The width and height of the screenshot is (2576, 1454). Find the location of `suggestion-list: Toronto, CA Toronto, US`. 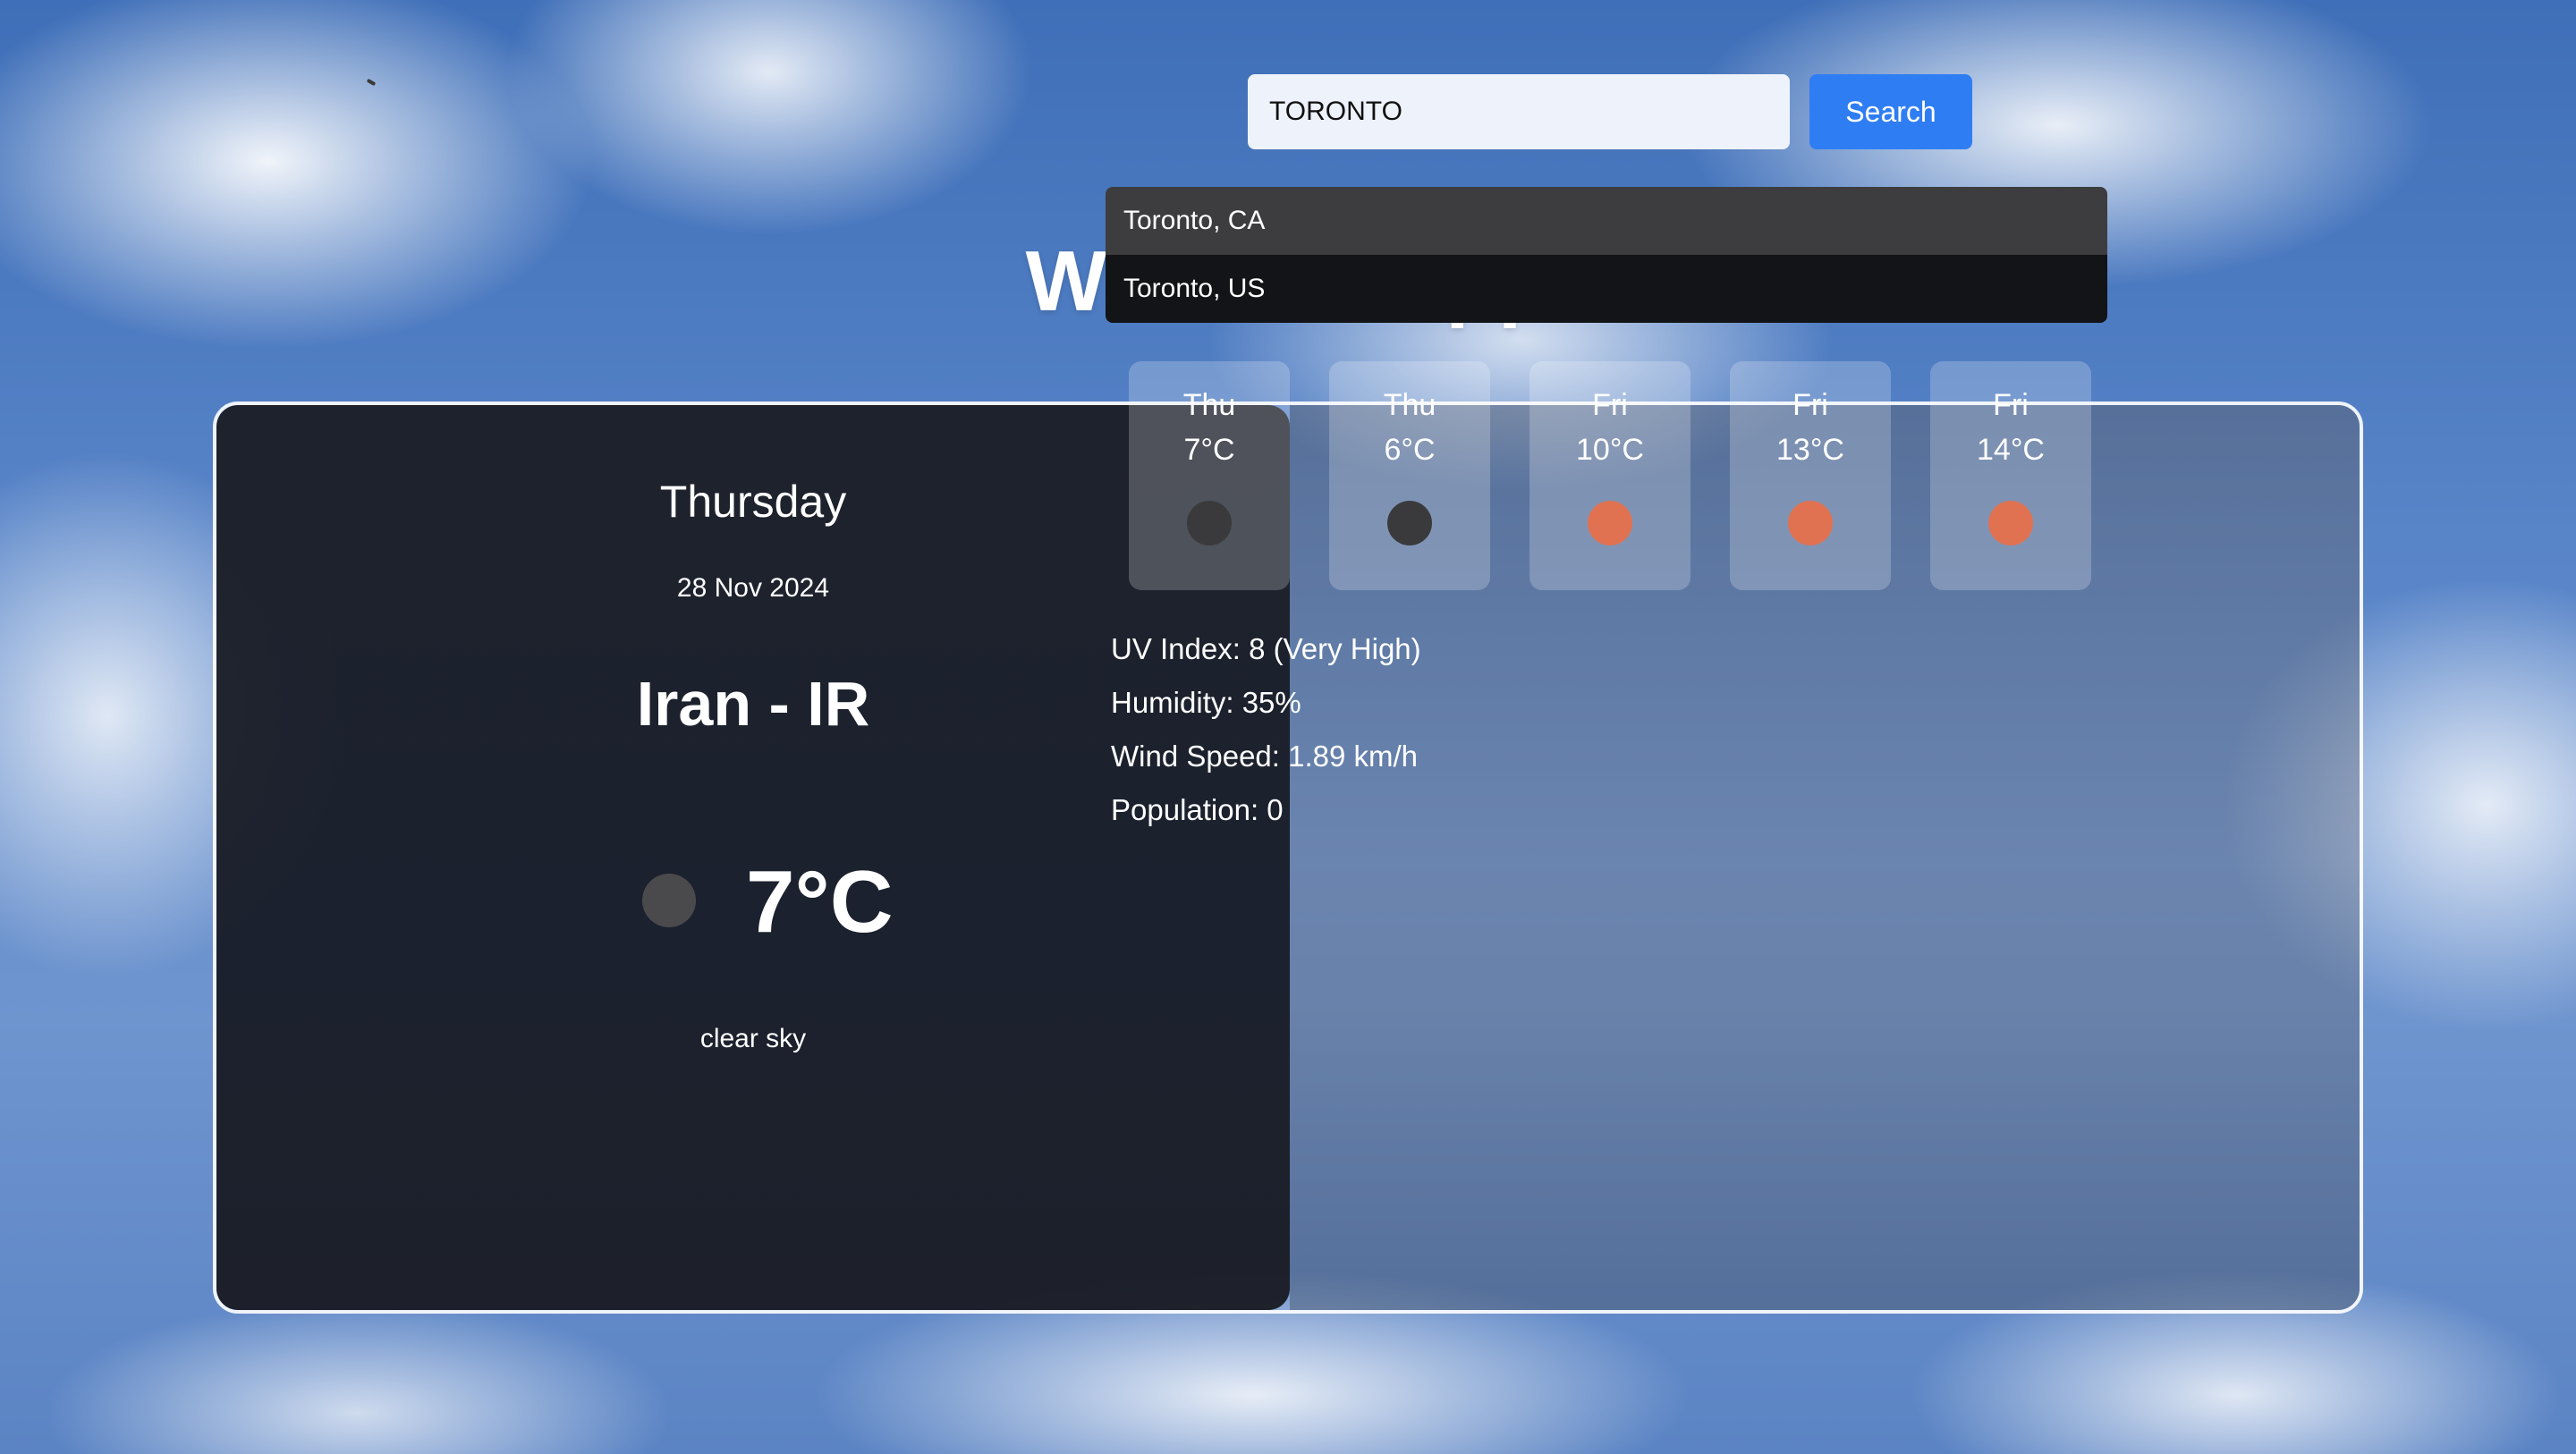

suggestion-list: Toronto, CA Toronto, US is located at coordinates (1606, 255).